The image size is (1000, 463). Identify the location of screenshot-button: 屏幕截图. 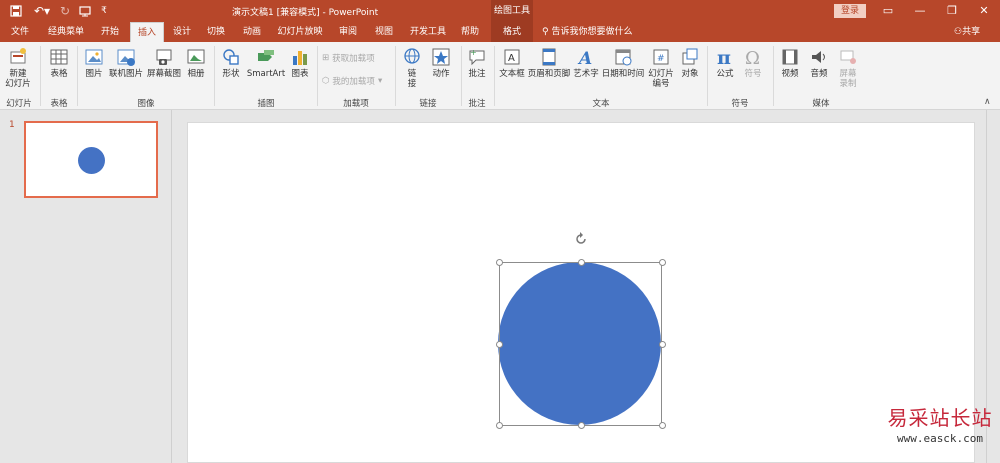
(164, 63).